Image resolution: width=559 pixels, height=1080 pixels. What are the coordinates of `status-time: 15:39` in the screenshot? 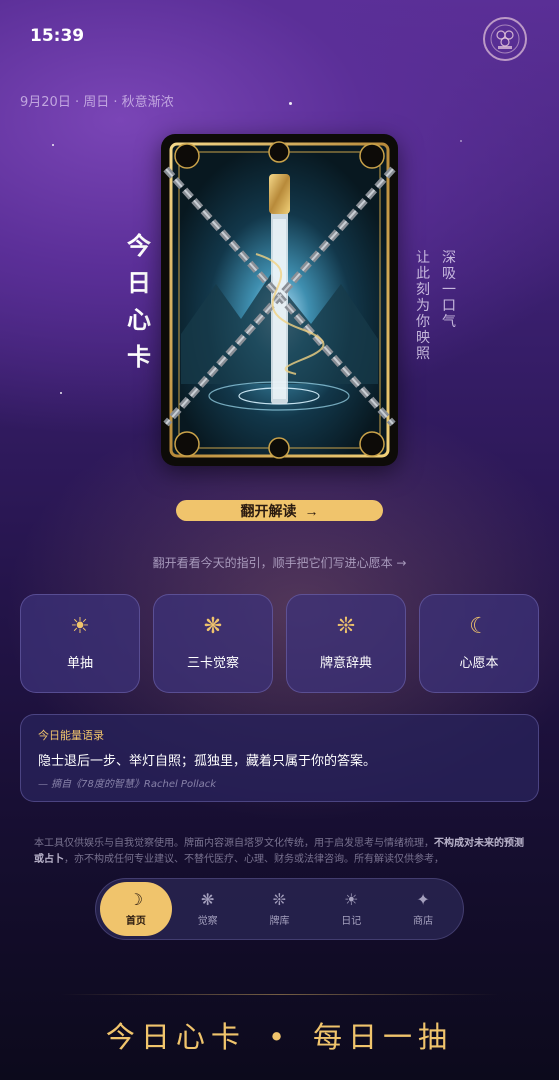 It's located at (57, 36).